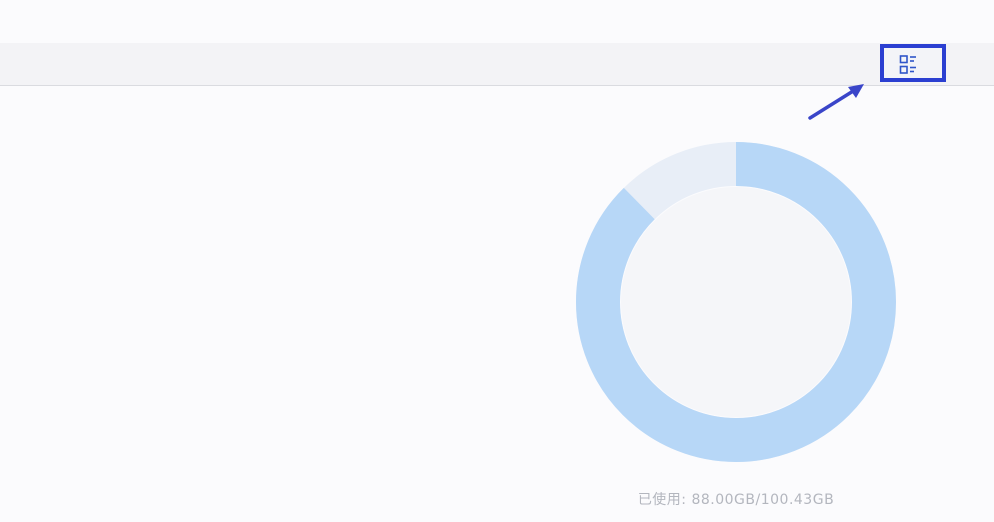 Image resolution: width=994 pixels, height=522 pixels. Describe the element at coordinates (907, 64) in the screenshot. I see `list-view-icon` at that location.